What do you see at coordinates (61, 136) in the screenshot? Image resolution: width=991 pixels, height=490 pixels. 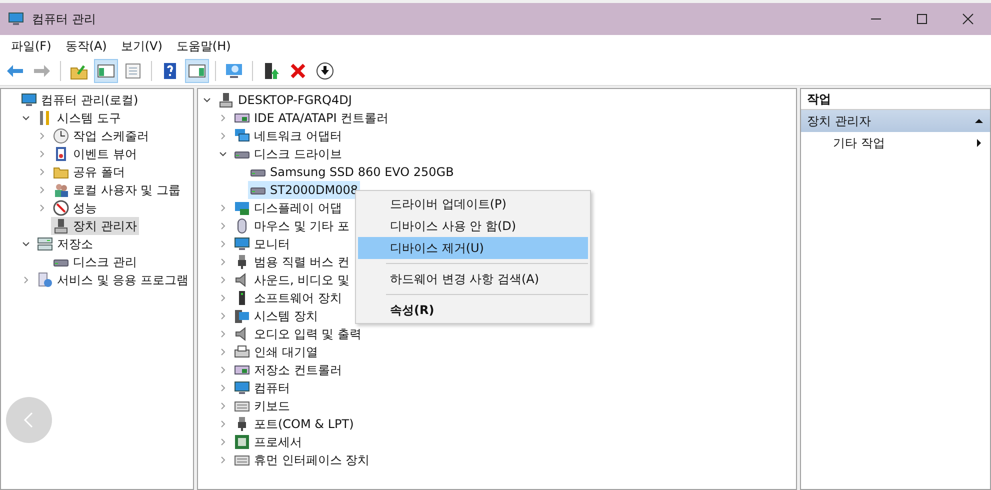 I see `clock-icon` at bounding box center [61, 136].